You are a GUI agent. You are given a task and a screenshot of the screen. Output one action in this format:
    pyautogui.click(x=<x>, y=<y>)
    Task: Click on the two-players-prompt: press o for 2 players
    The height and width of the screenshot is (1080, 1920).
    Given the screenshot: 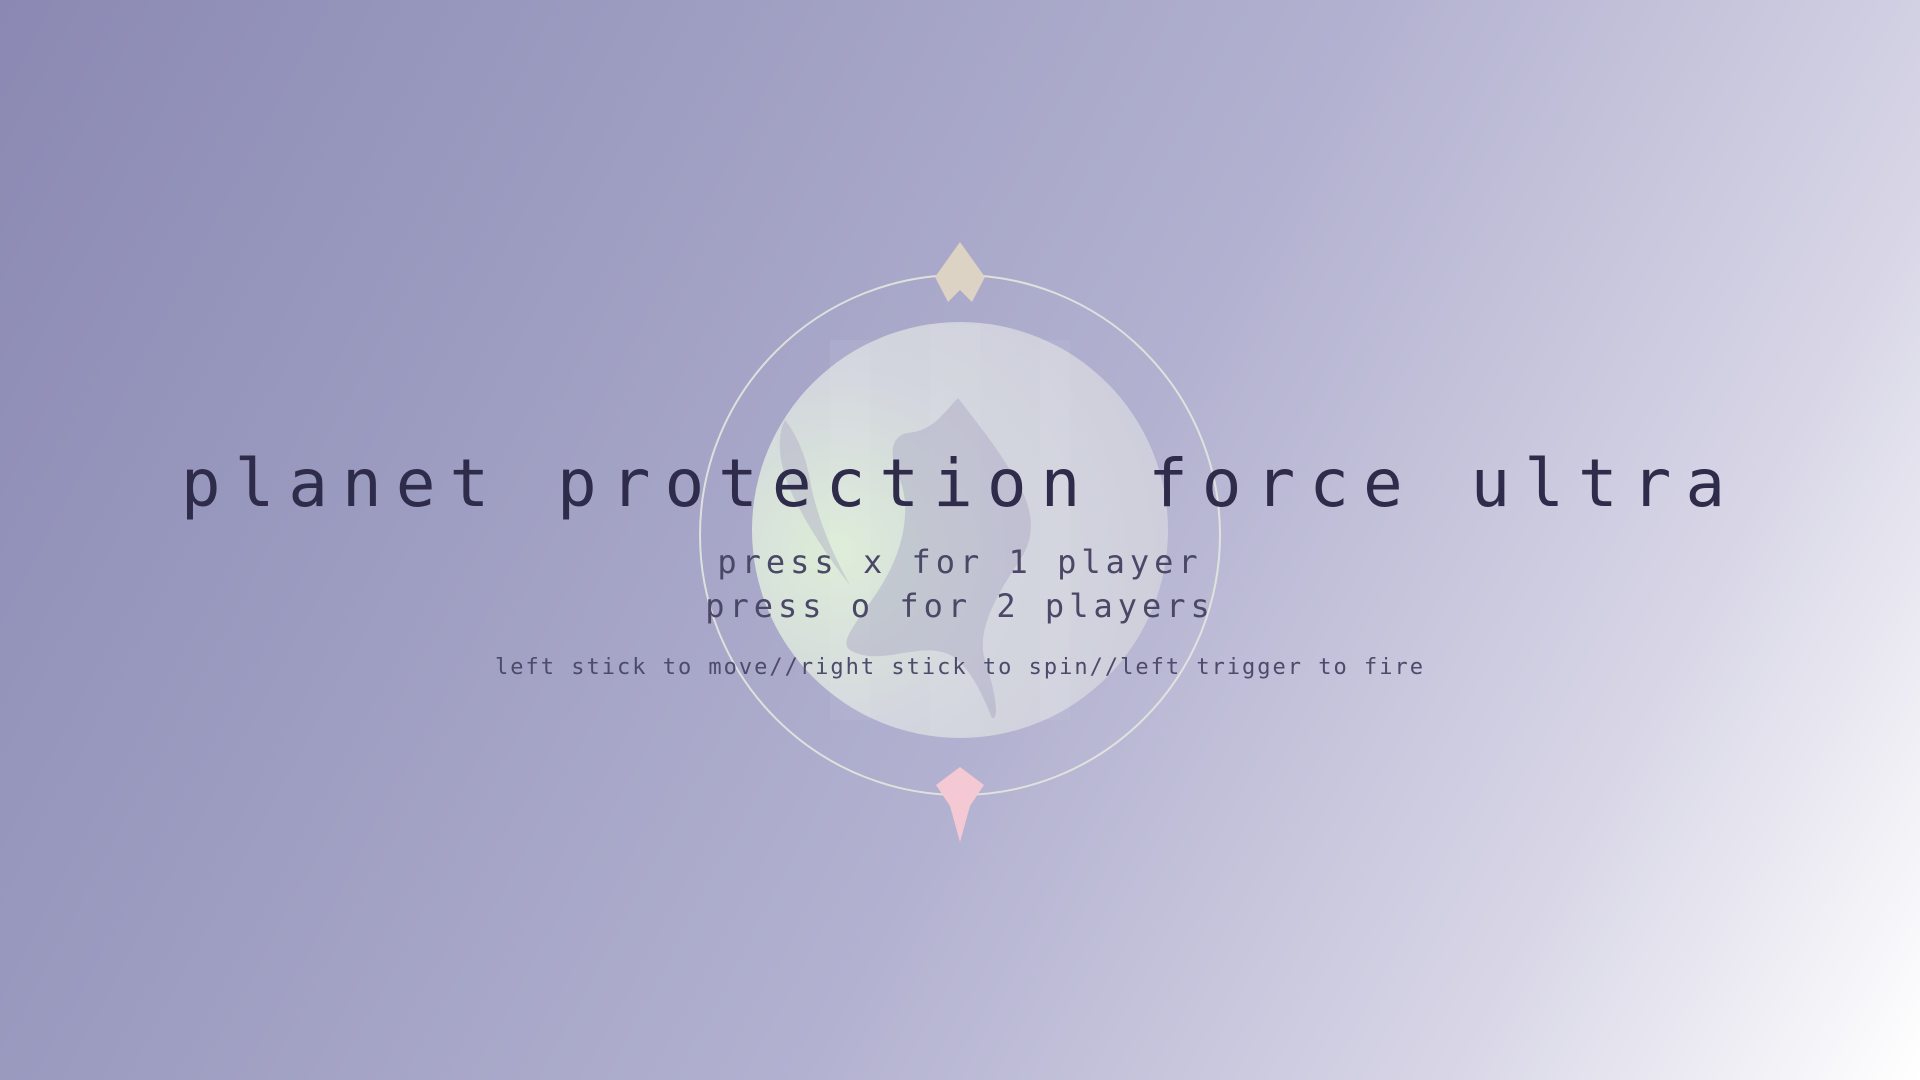 What is the action you would take?
    pyautogui.click(x=960, y=606)
    